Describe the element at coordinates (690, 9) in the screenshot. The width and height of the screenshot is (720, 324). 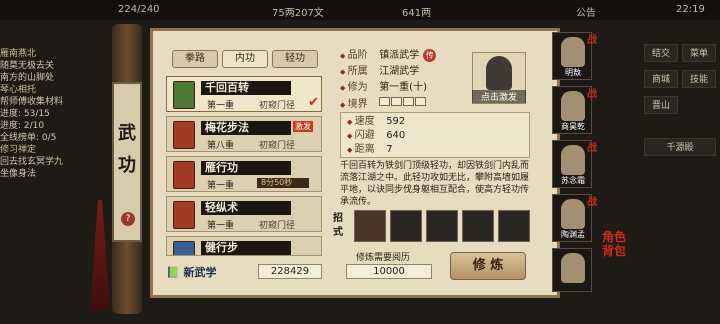
I see `clock-text: 22:19` at that location.